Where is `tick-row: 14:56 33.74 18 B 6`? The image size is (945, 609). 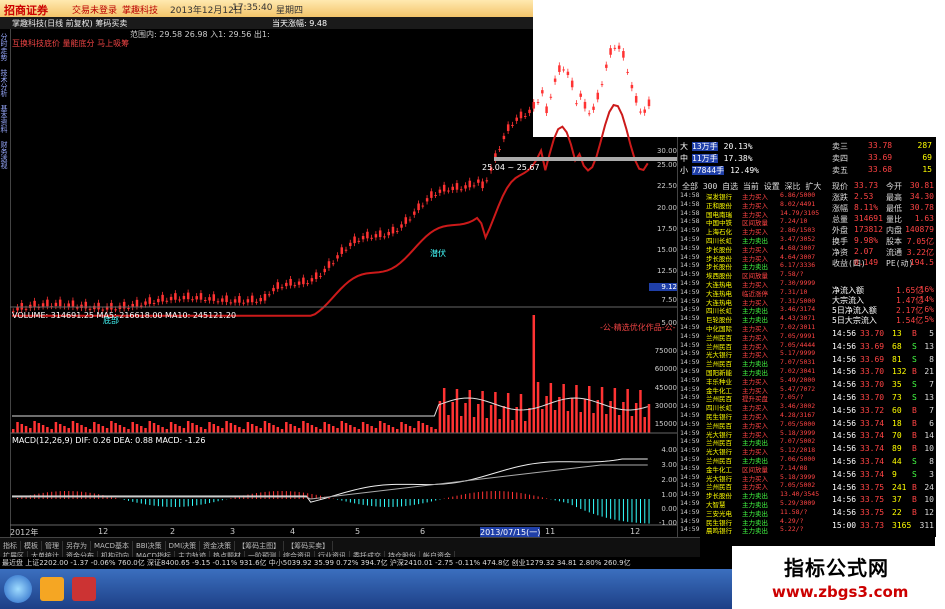 tick-row: 14:56 33.74 18 B 6 is located at coordinates (883, 425).